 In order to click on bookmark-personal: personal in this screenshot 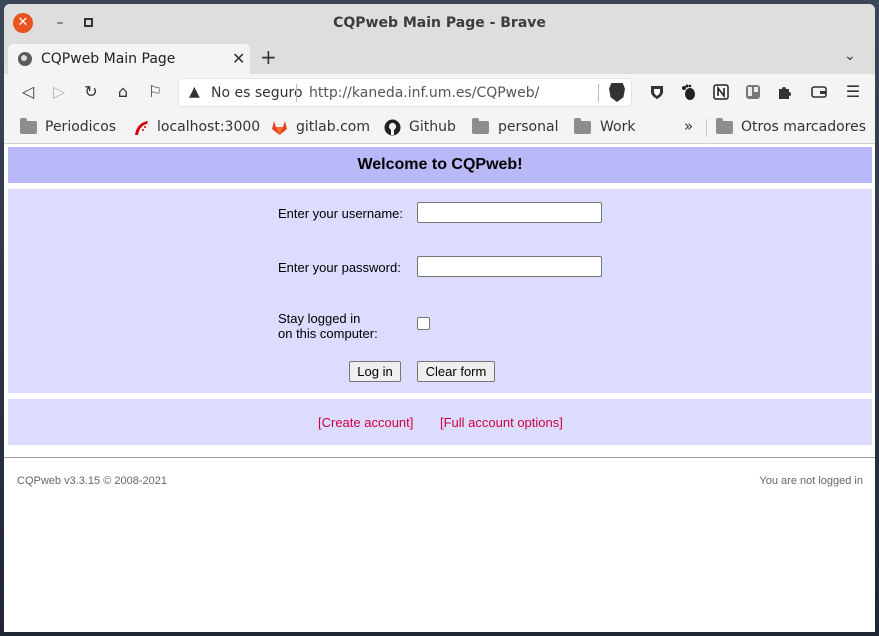, I will do `click(528, 127)`.